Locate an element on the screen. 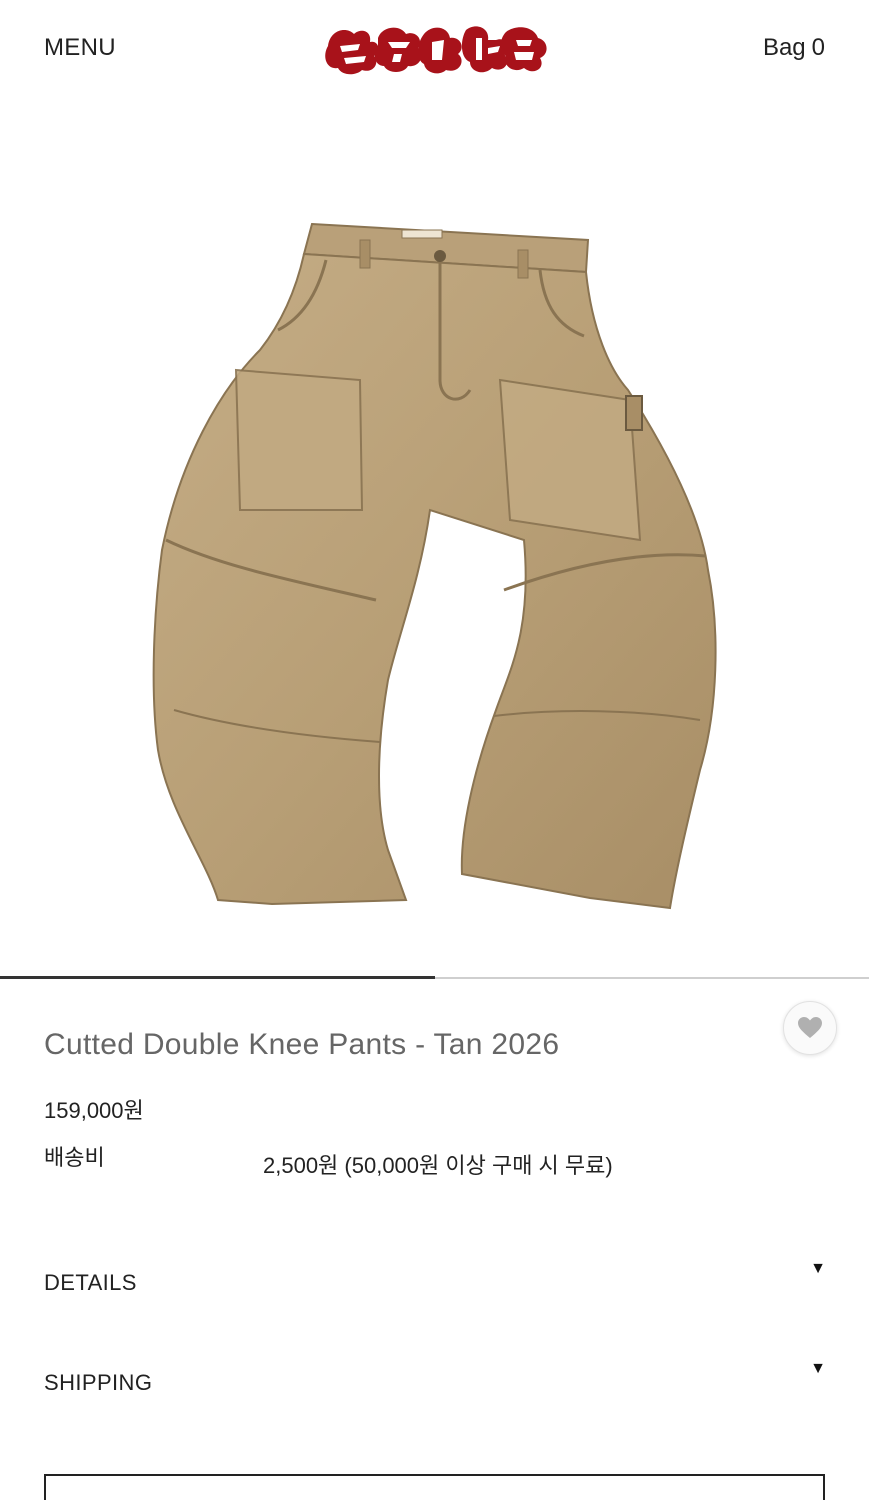 Image resolution: width=869 pixels, height=1500 pixels. bag-button: Bag 0 is located at coordinates (794, 48).